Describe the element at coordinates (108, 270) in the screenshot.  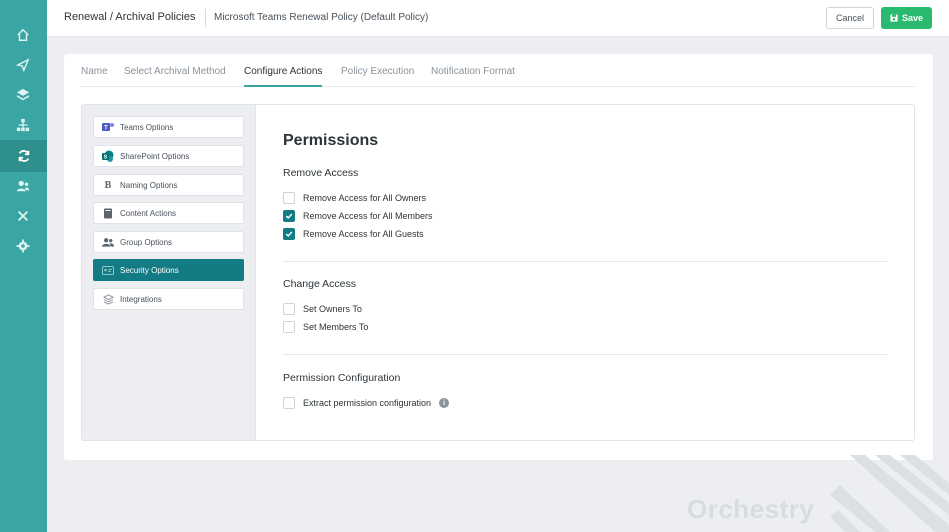
I see `id-card-icon` at that location.